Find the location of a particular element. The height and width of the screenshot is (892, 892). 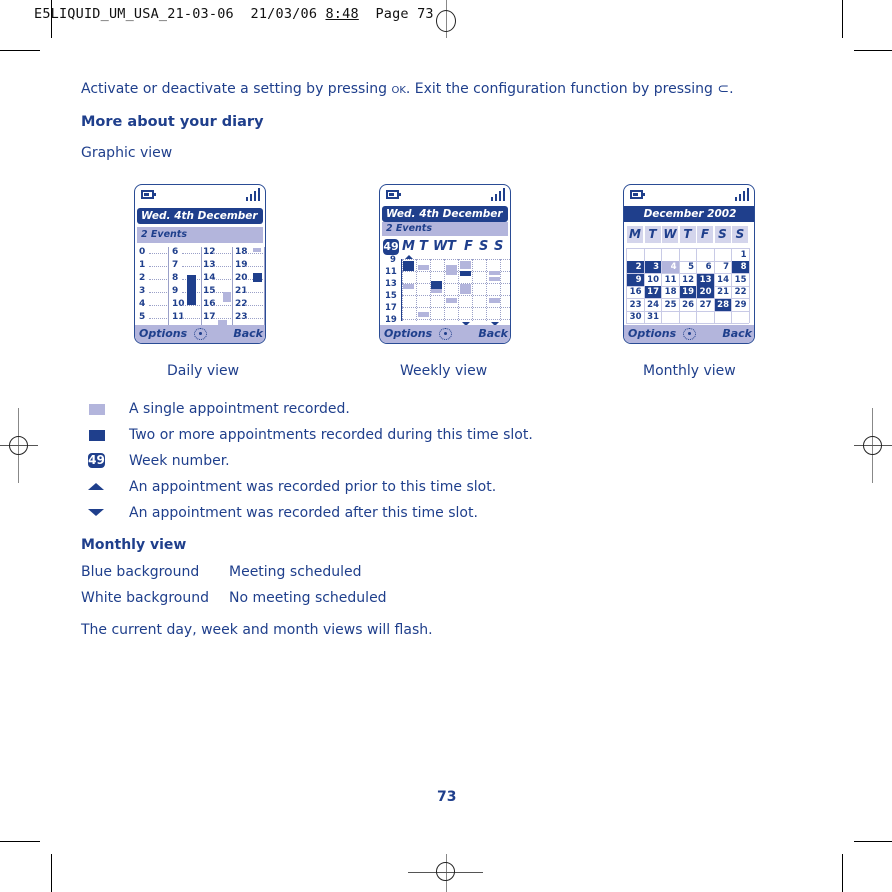

day-cell-meeting: 13 is located at coordinates (705, 279).